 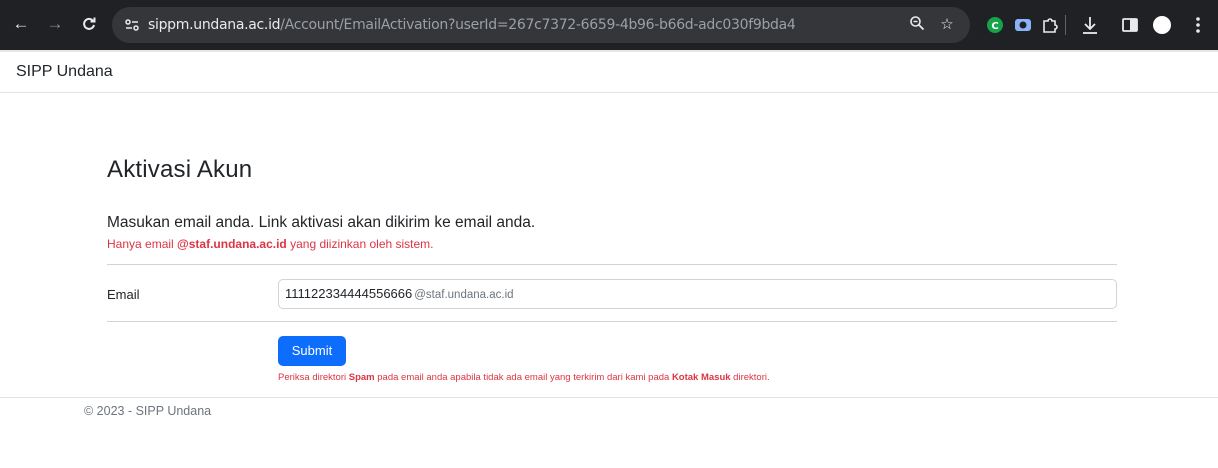 I want to click on app-navbar: SIPP Undana, so click(x=609, y=72).